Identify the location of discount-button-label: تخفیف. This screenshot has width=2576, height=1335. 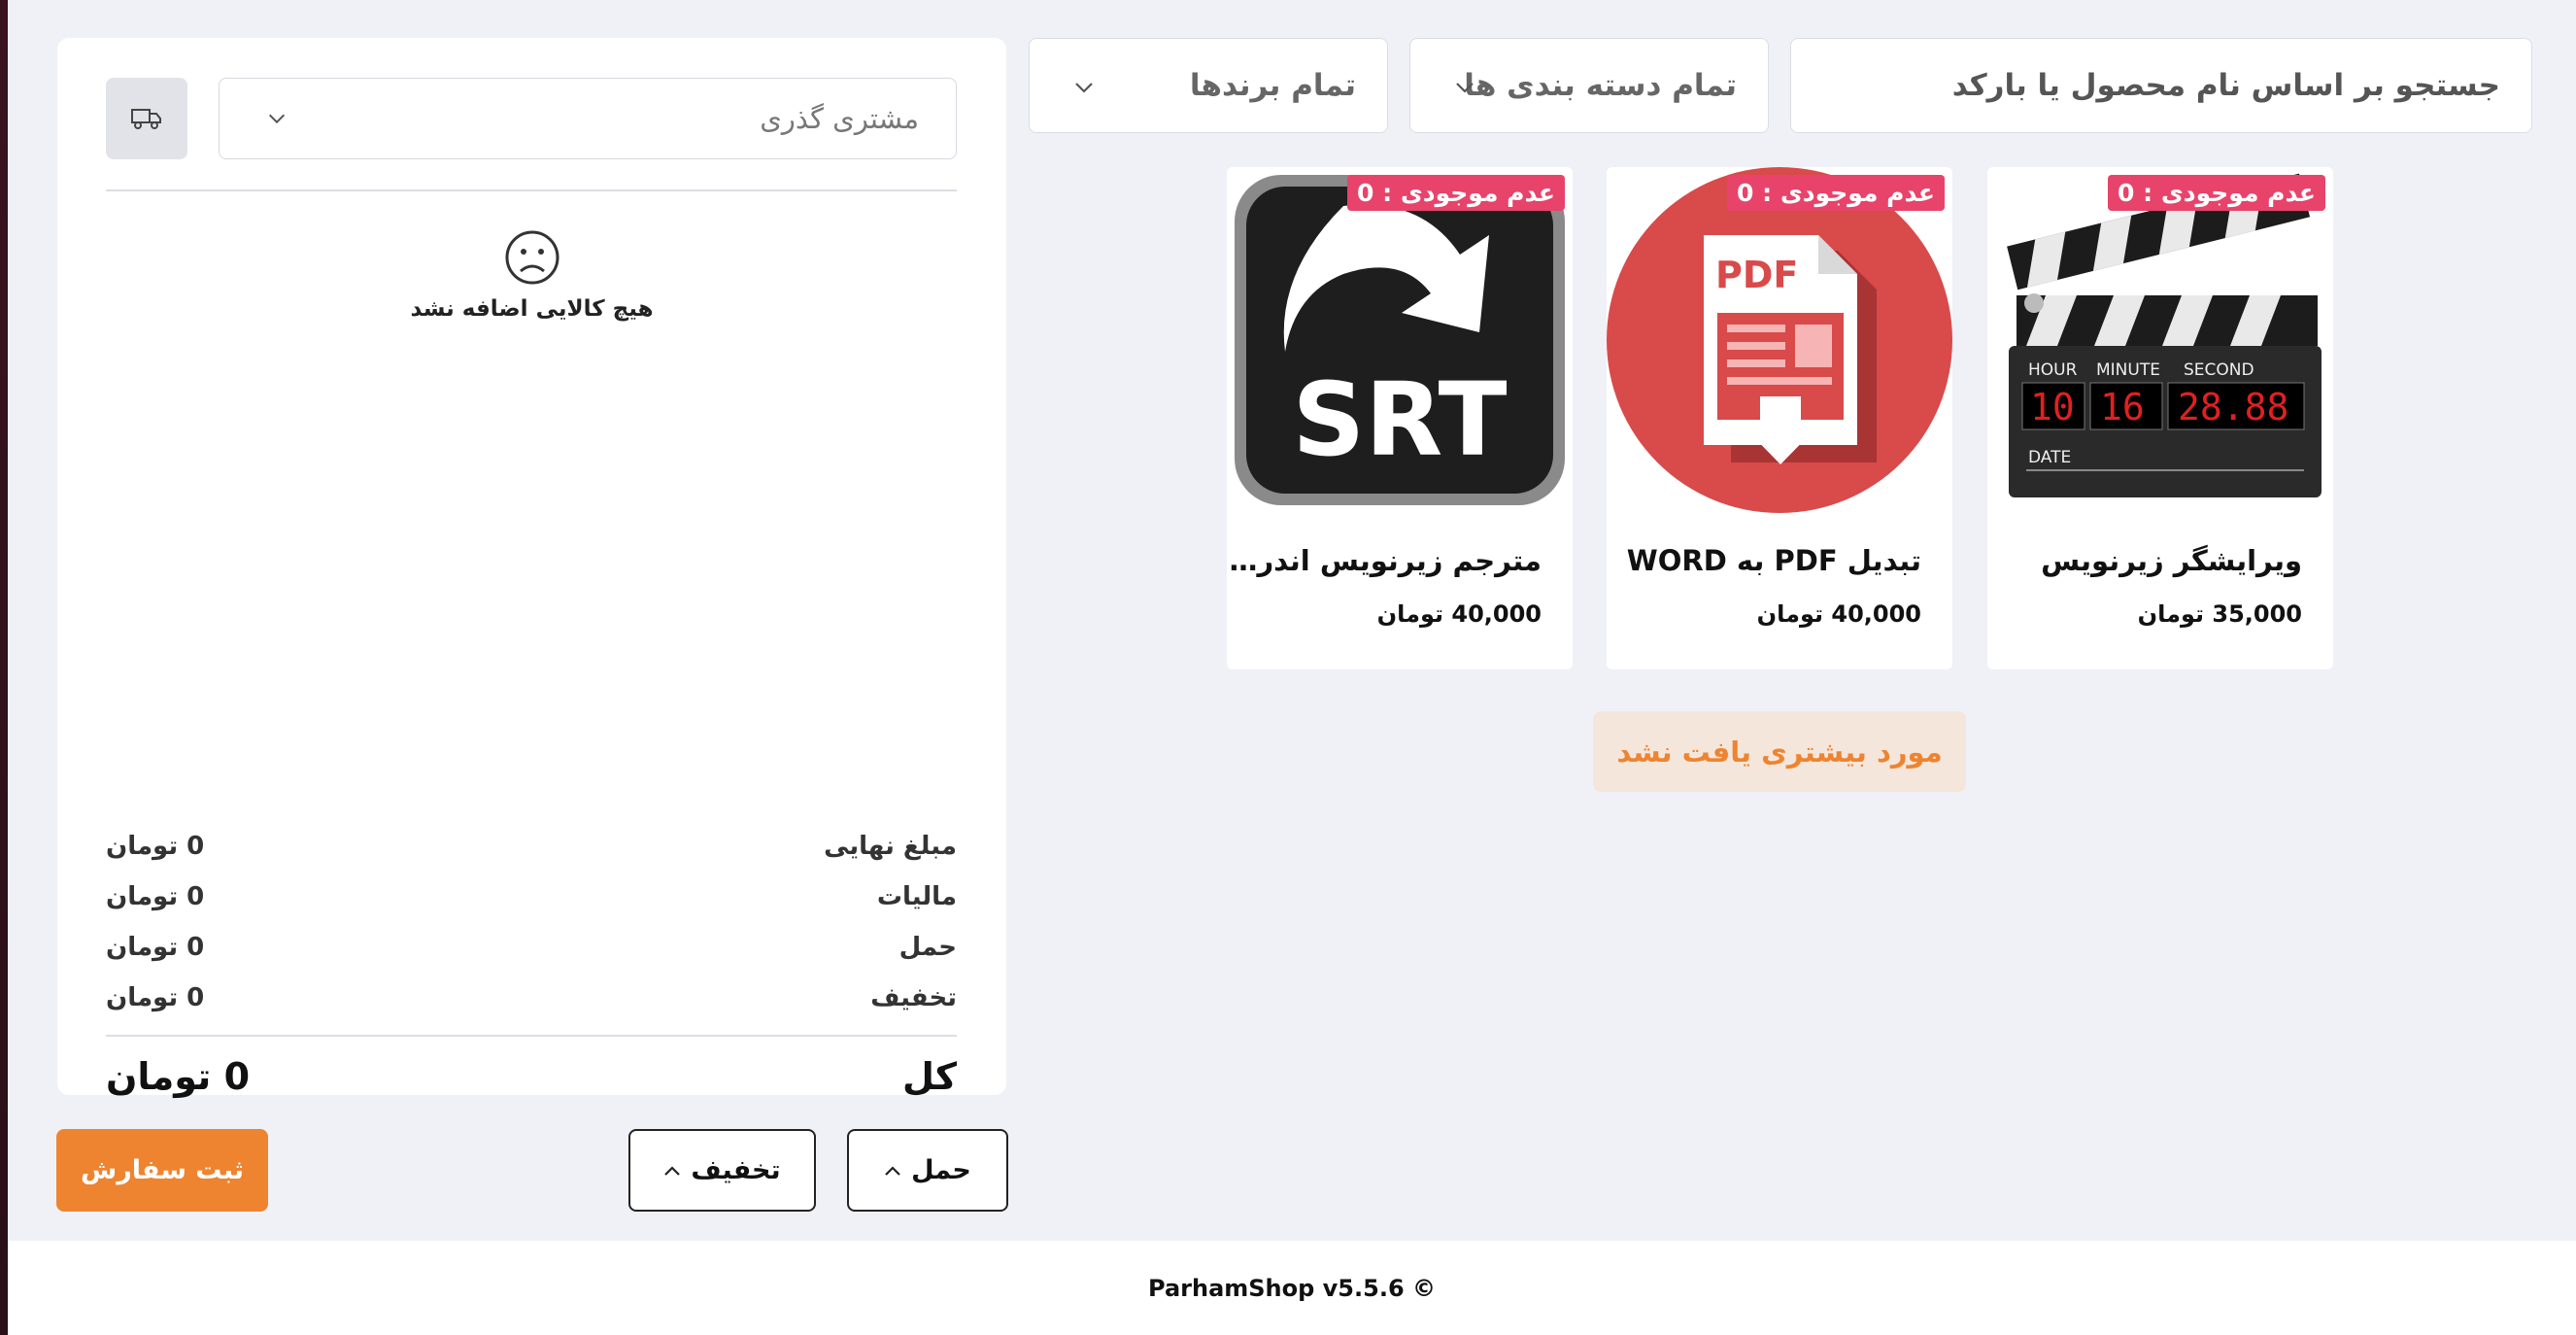
(736, 1170).